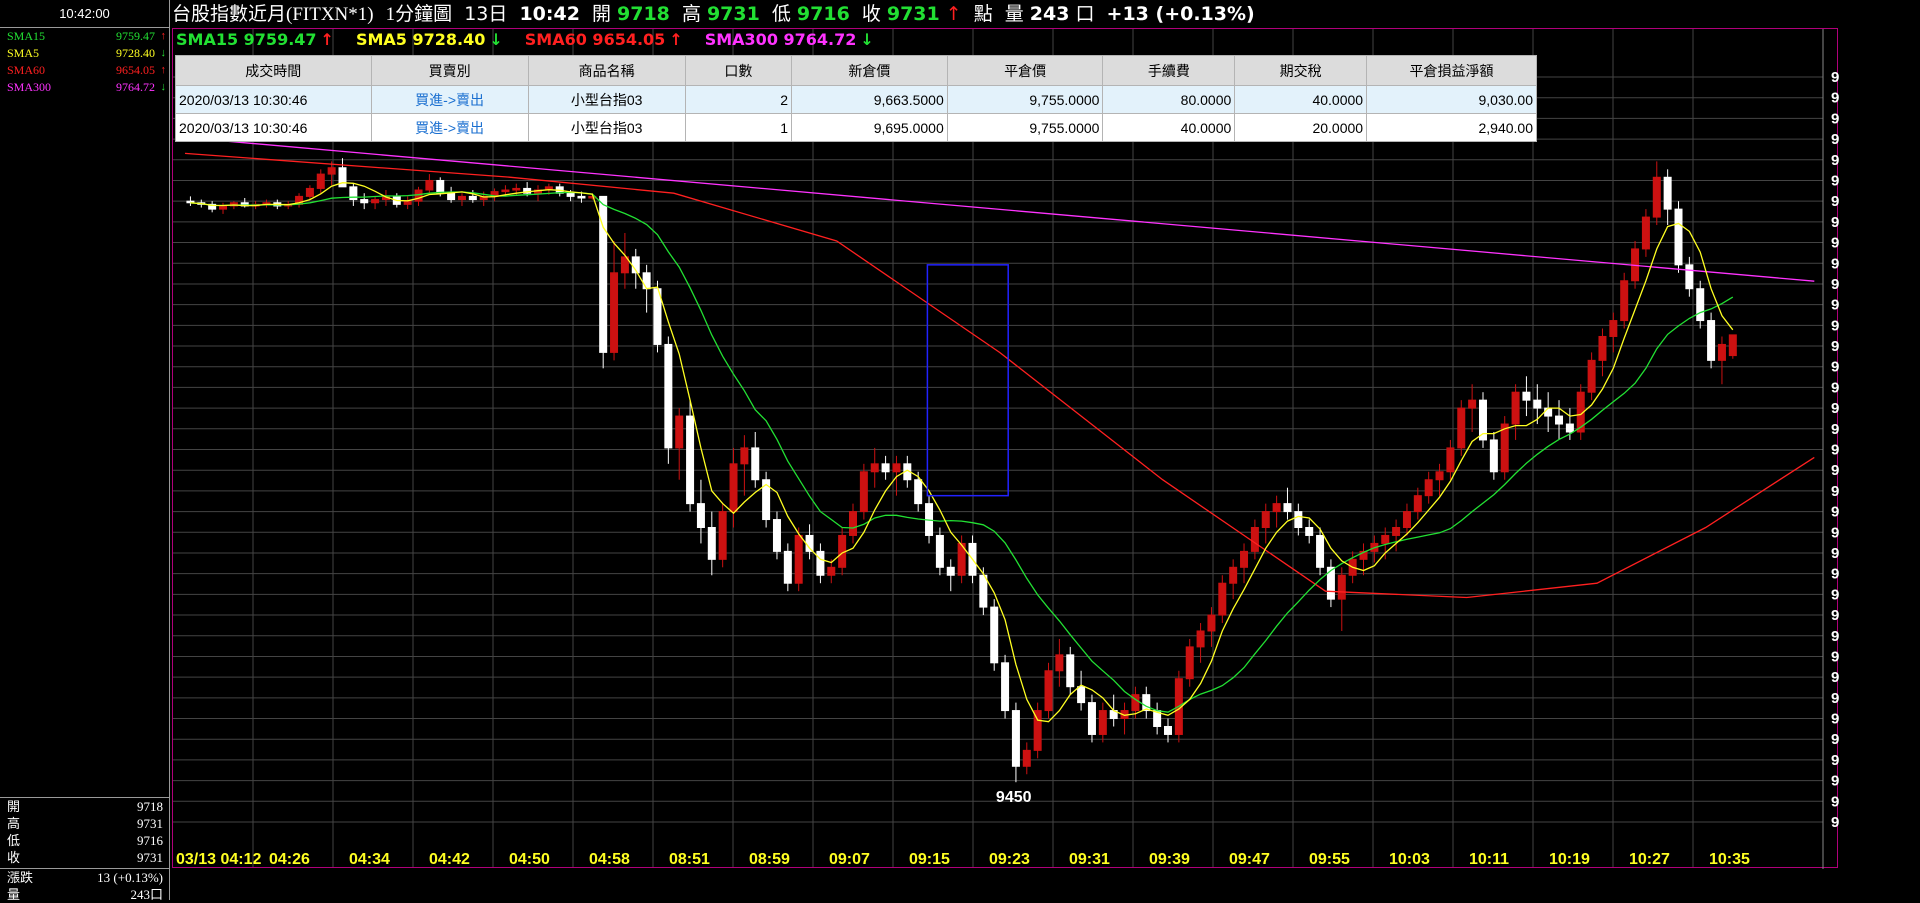 This screenshot has width=1920, height=903. Describe the element at coordinates (1835, 781) in the screenshot. I see `y-tick-label: 9451` at that location.